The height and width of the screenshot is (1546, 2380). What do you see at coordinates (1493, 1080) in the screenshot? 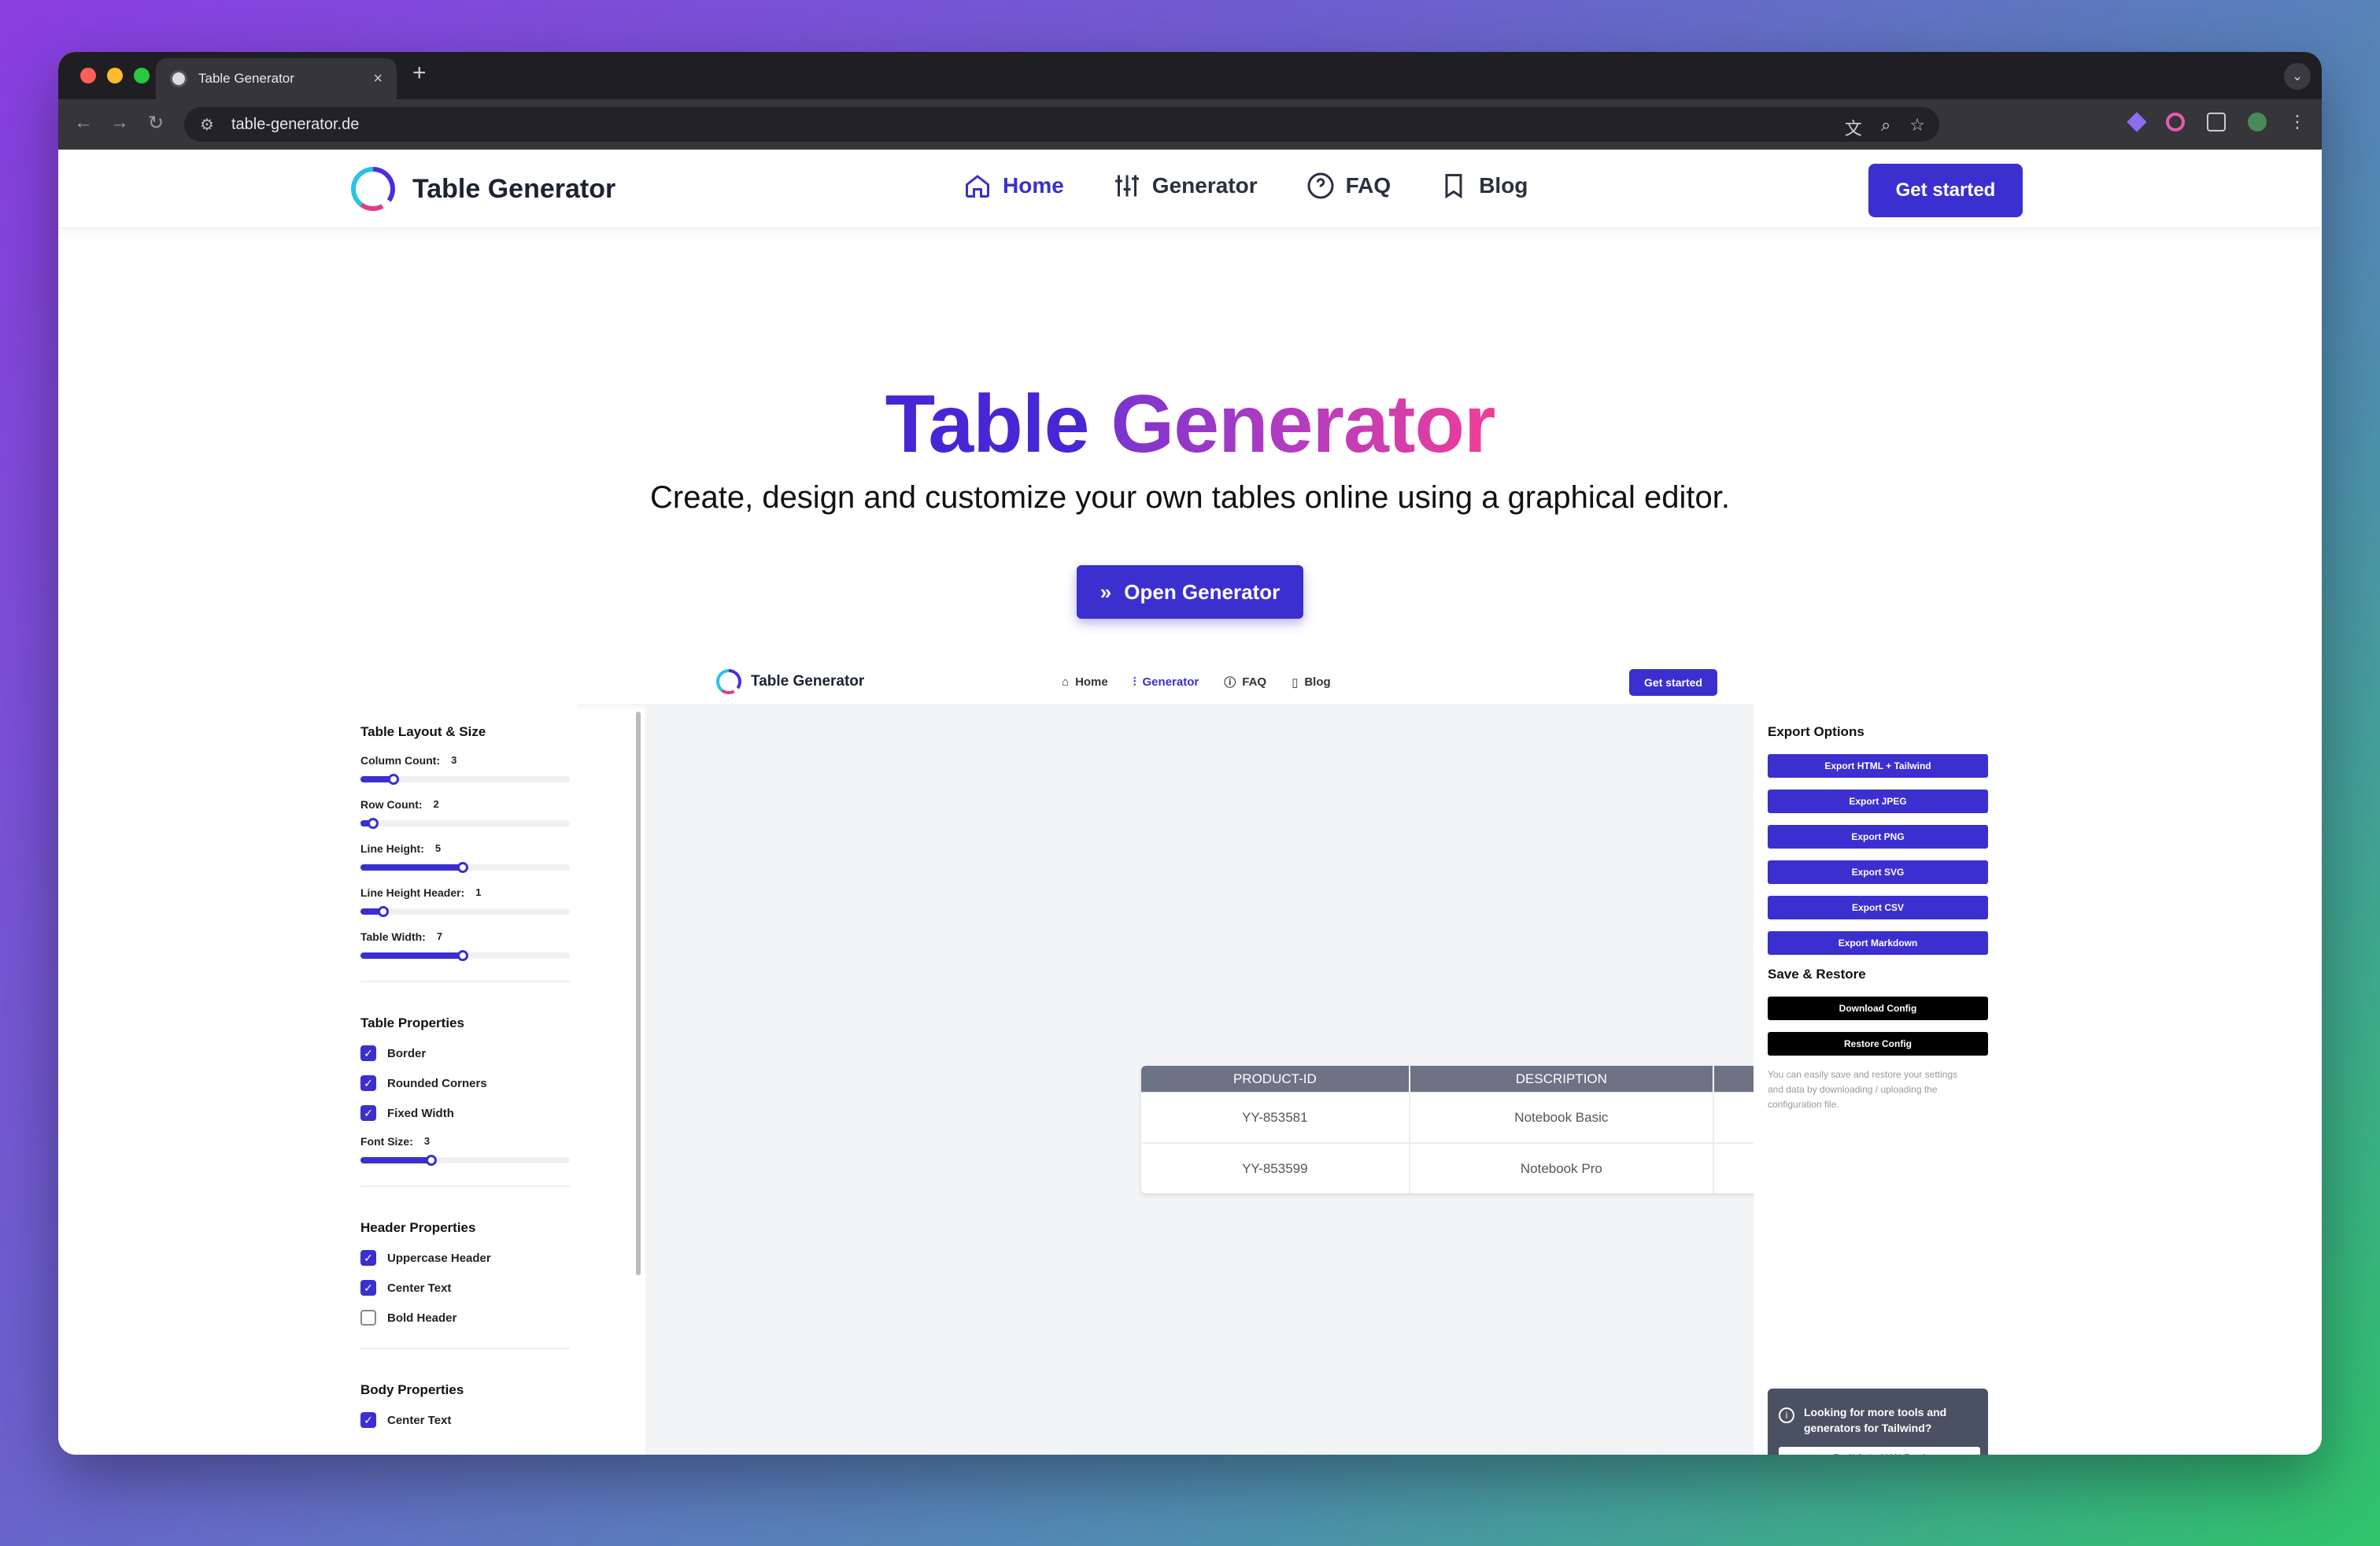
I see `table-header-row: PRODUCT-ID DESCRIPTION PRICE` at bounding box center [1493, 1080].